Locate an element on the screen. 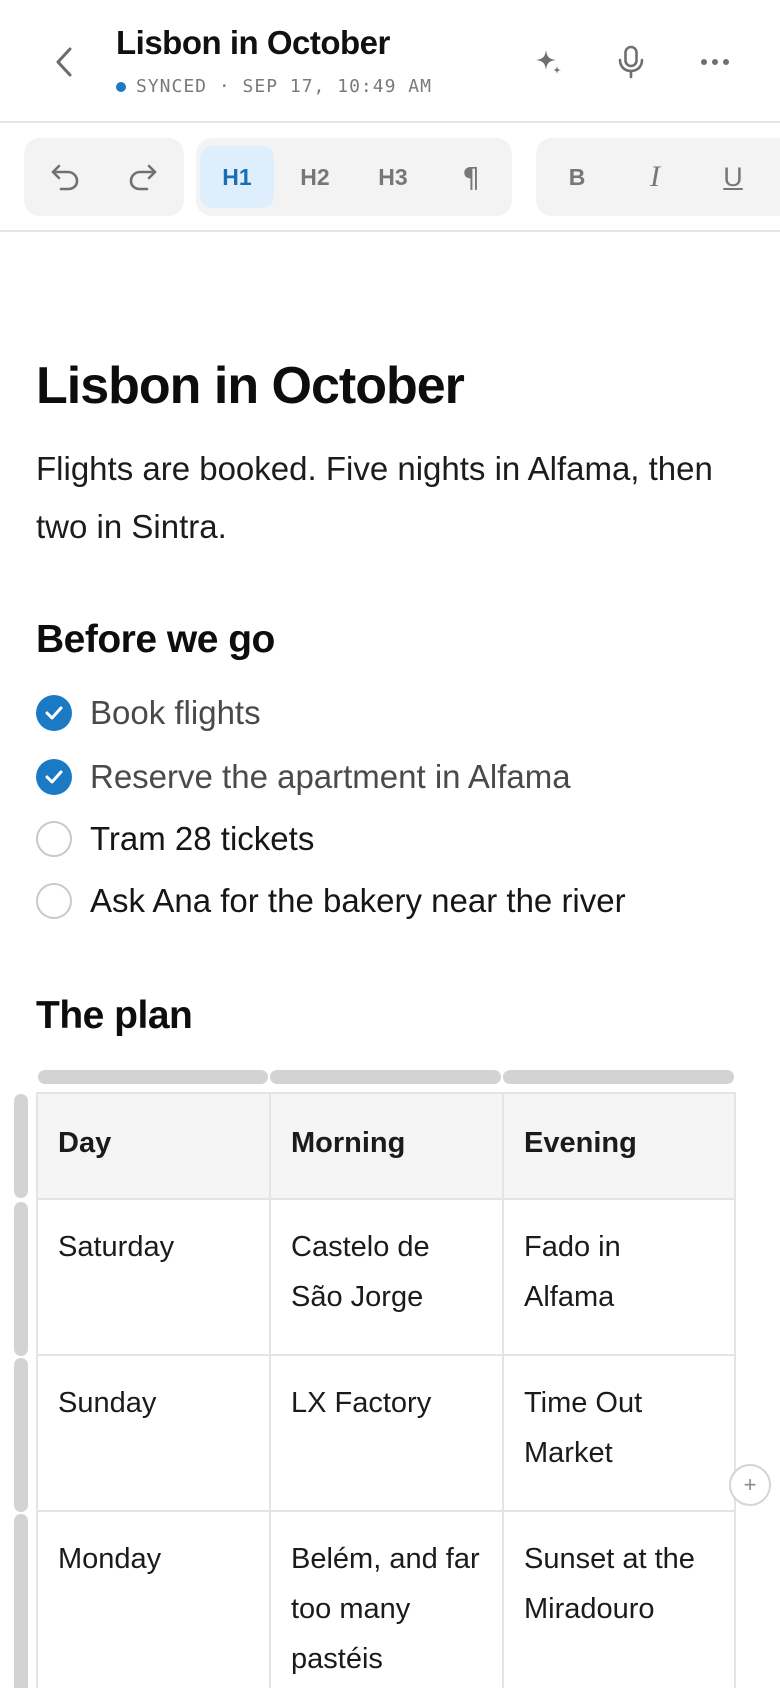 This screenshot has width=780, height=1688. bold-button: B is located at coordinates (577, 177).